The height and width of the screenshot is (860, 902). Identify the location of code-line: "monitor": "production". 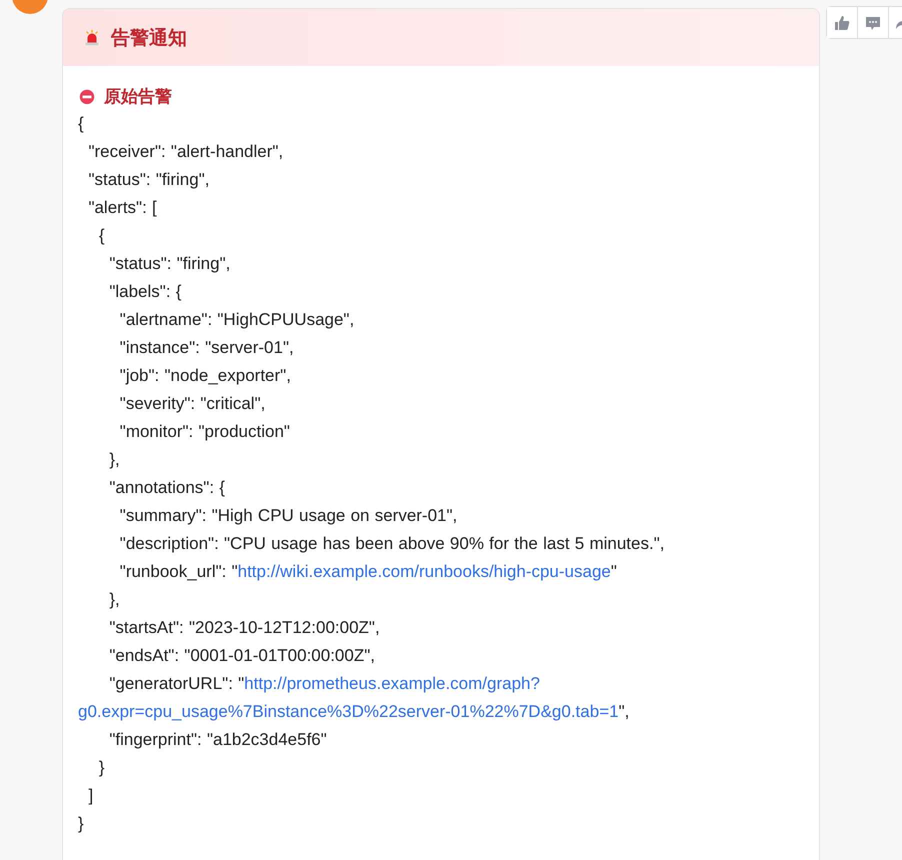
(204, 432).